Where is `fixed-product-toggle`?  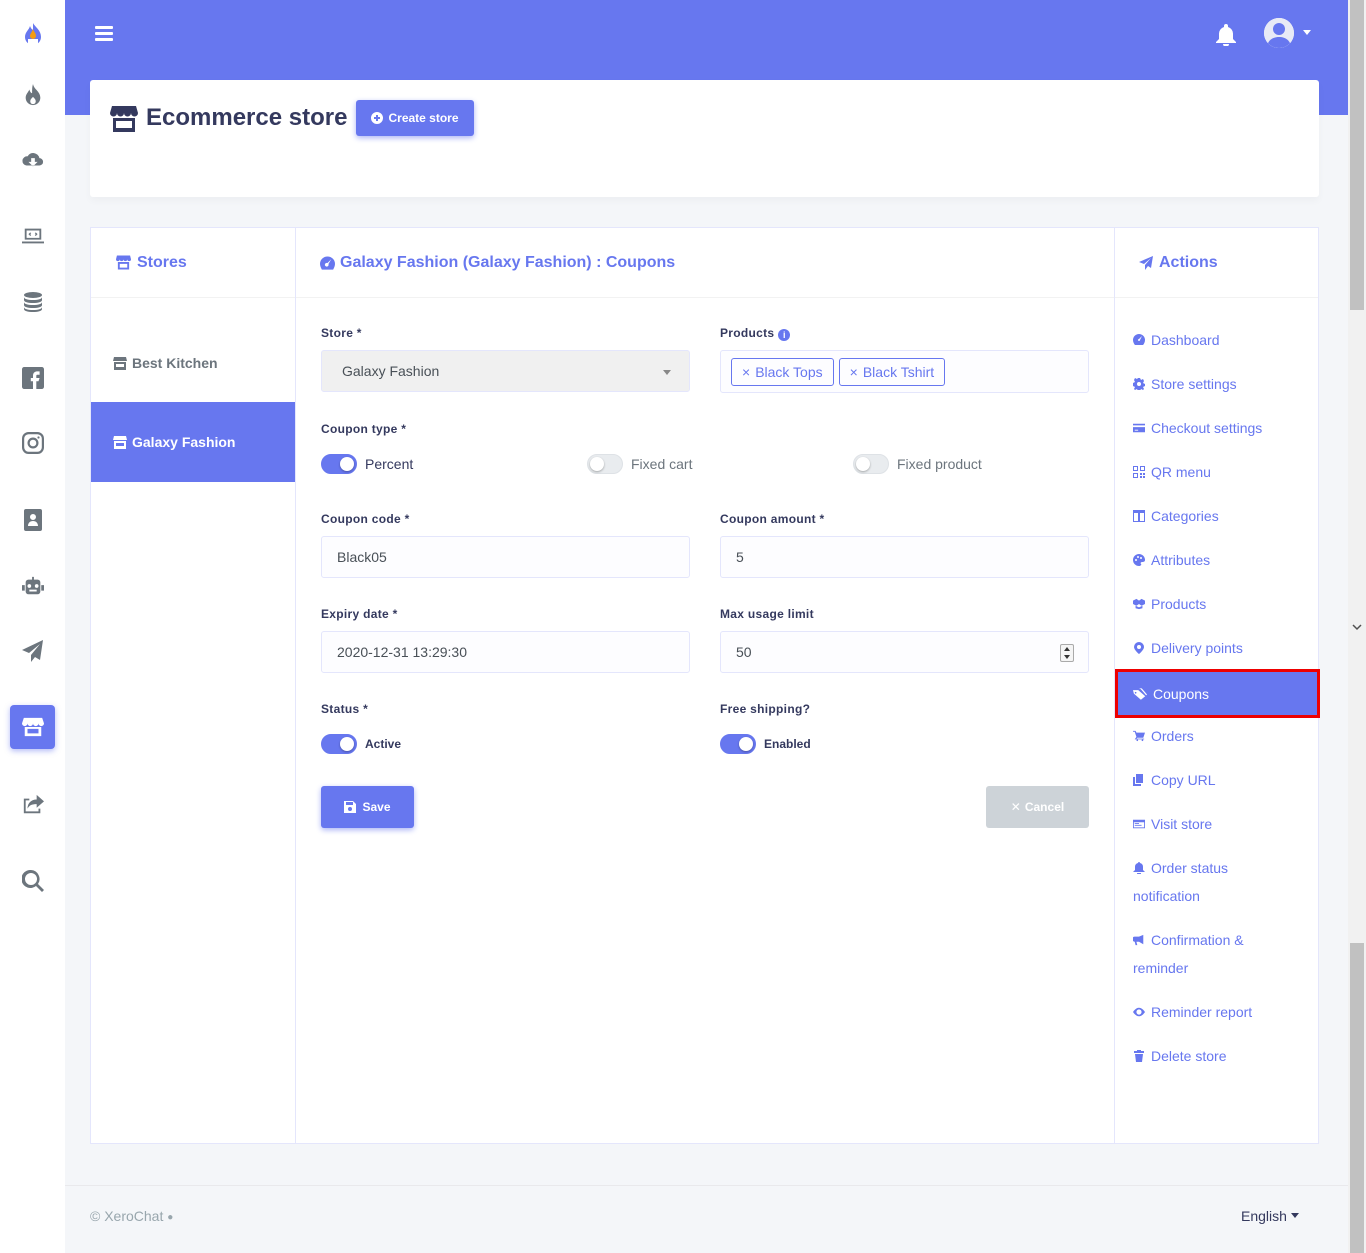 fixed-product-toggle is located at coordinates (871, 464).